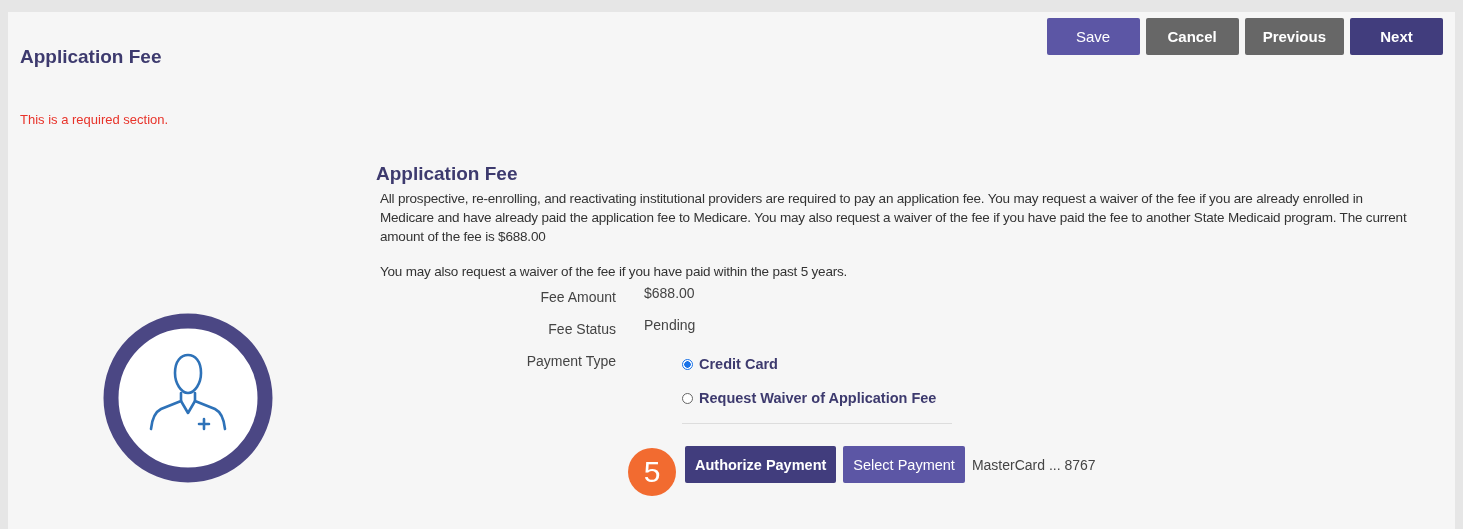 This screenshot has height=529, width=1463. I want to click on field-value: Pending, so click(670, 324).